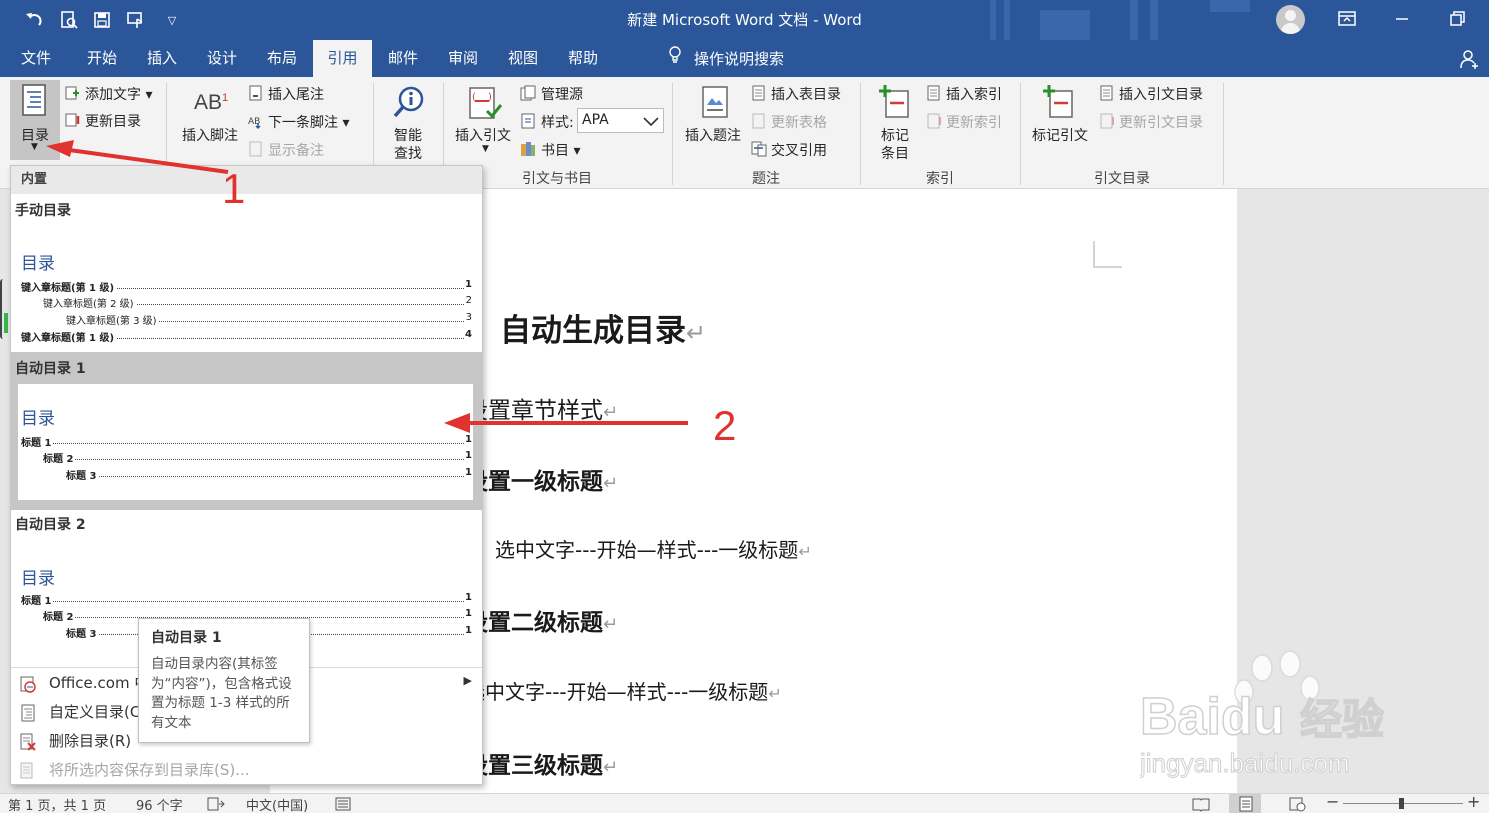 This screenshot has width=1489, height=813. What do you see at coordinates (113, 121) in the screenshot?
I see `update-toc-button: 更新目录` at bounding box center [113, 121].